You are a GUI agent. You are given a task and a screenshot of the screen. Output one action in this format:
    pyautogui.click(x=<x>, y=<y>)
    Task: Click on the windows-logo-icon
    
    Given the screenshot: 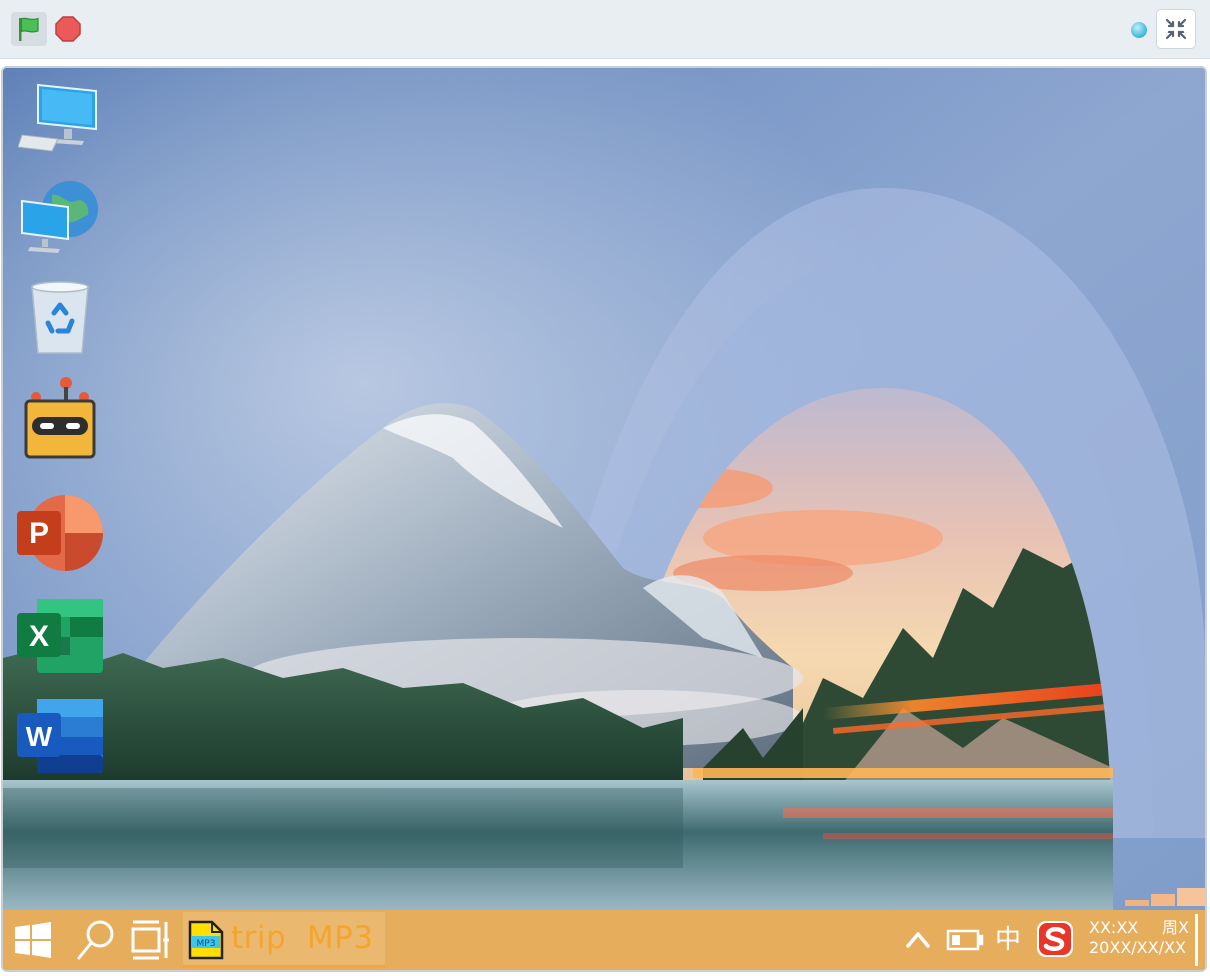 What is the action you would take?
    pyautogui.click(x=33, y=940)
    